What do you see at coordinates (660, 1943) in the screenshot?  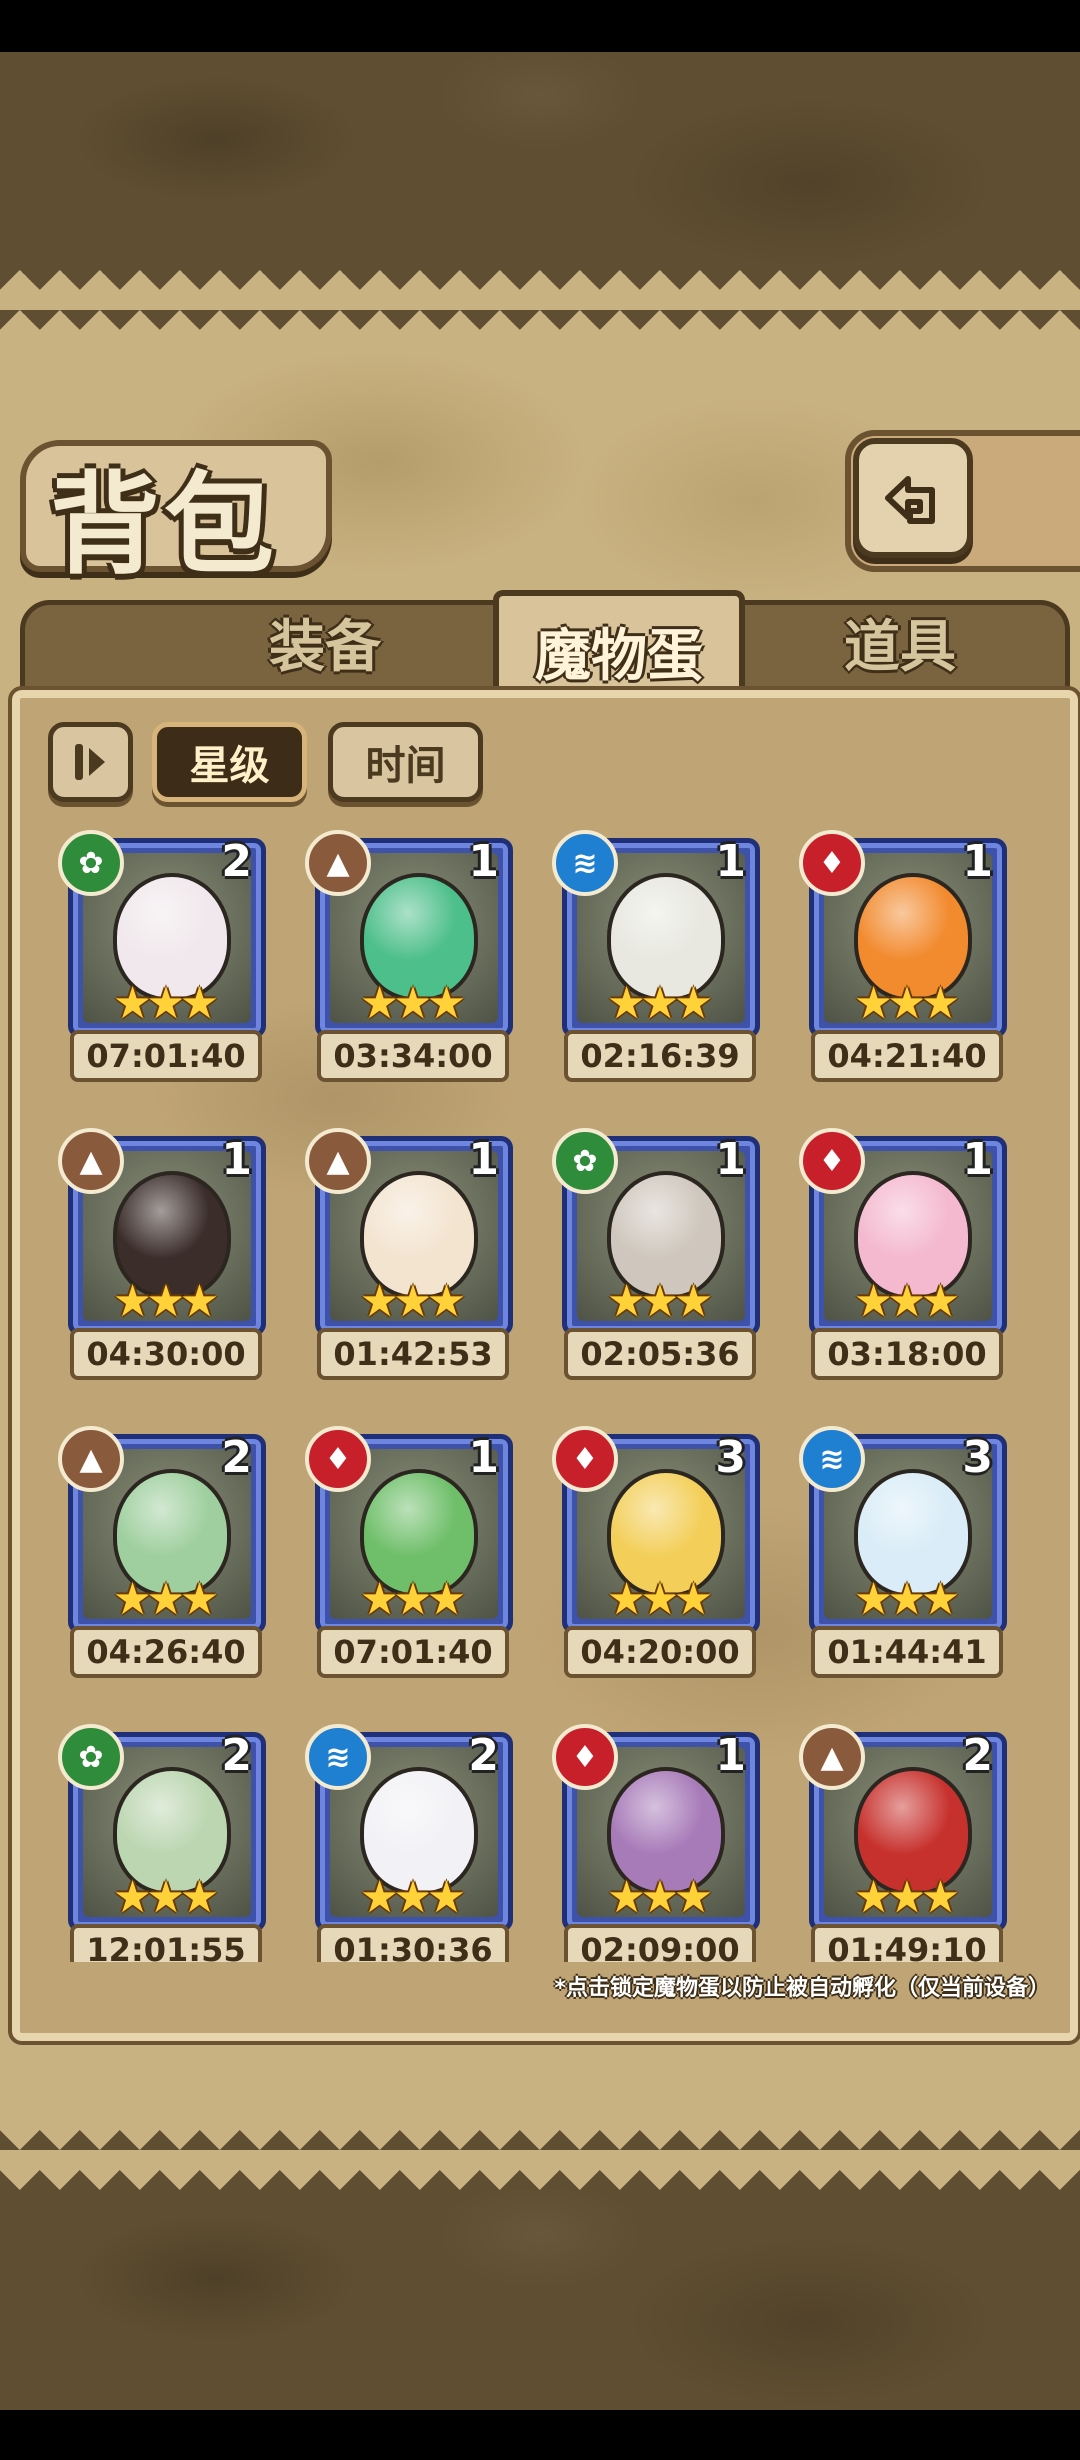 I see `hatch-timer: 02:09:00` at bounding box center [660, 1943].